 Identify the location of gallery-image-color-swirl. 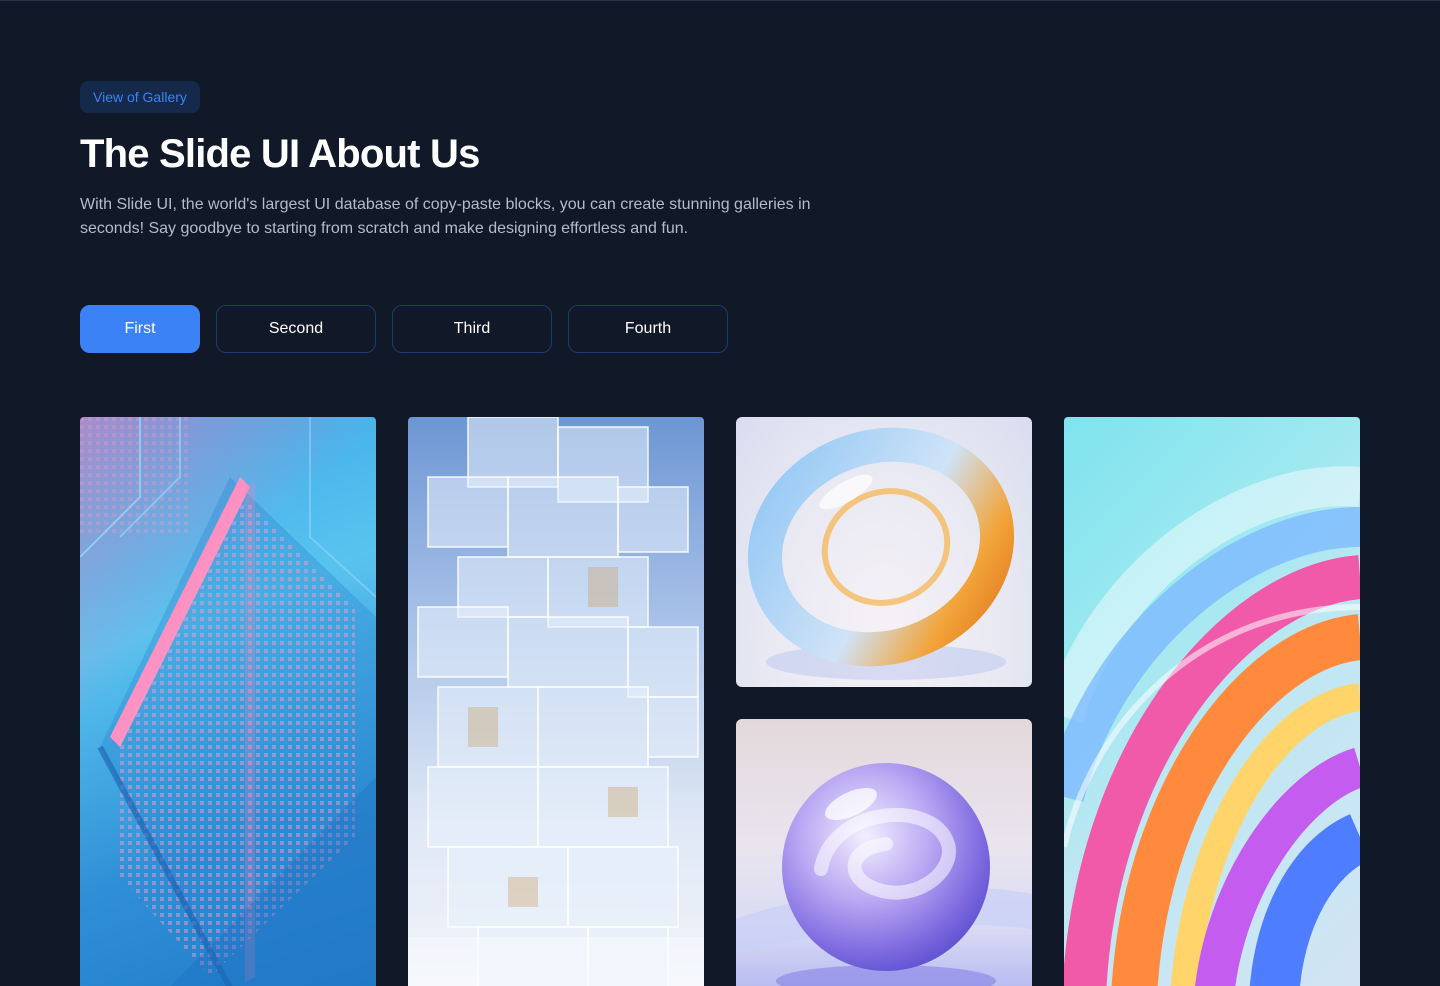
(1212, 701).